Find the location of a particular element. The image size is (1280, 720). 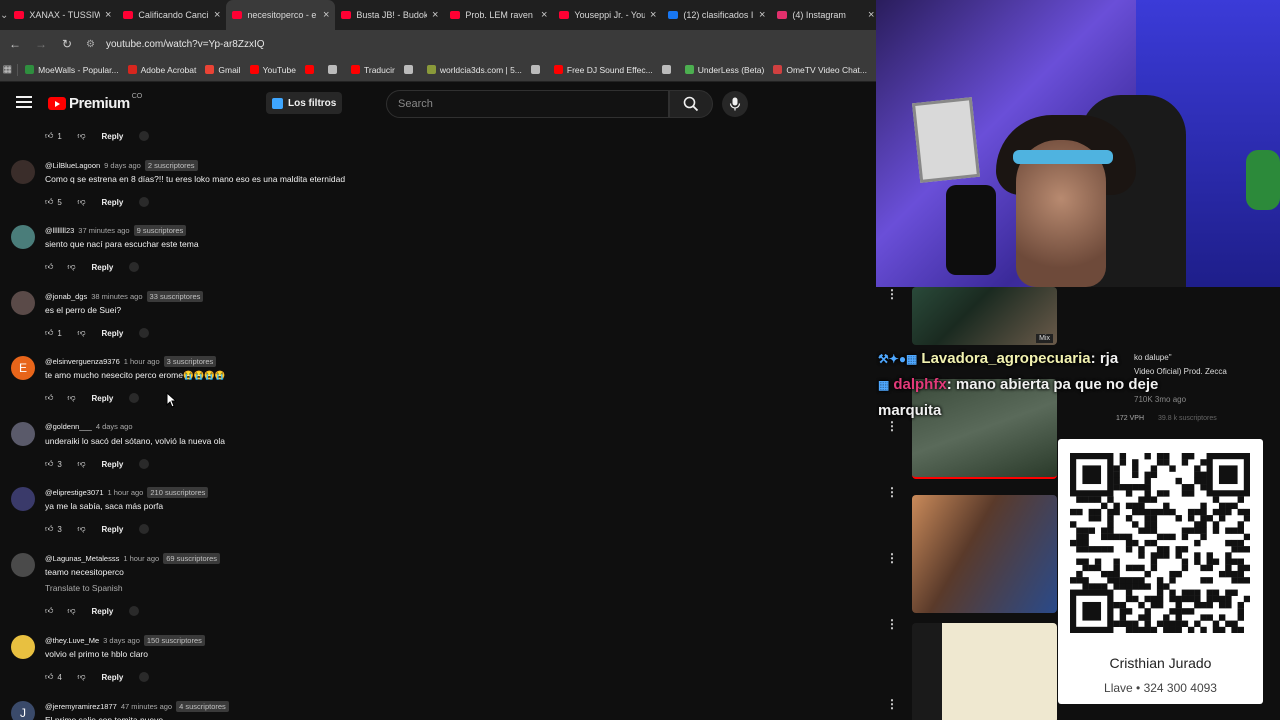

comment-time: 38 minutes ago is located at coordinates (116, 296).